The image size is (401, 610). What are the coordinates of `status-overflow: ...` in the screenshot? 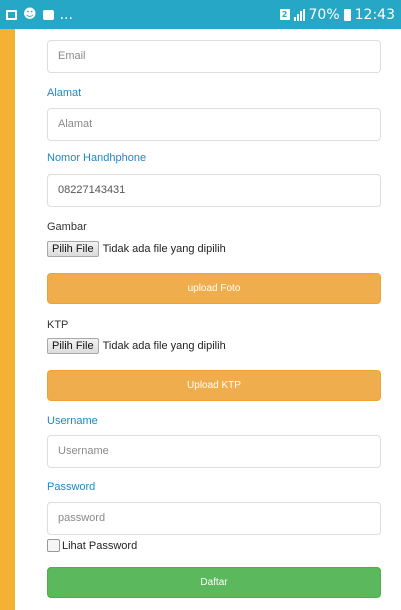 It's located at (66, 14).